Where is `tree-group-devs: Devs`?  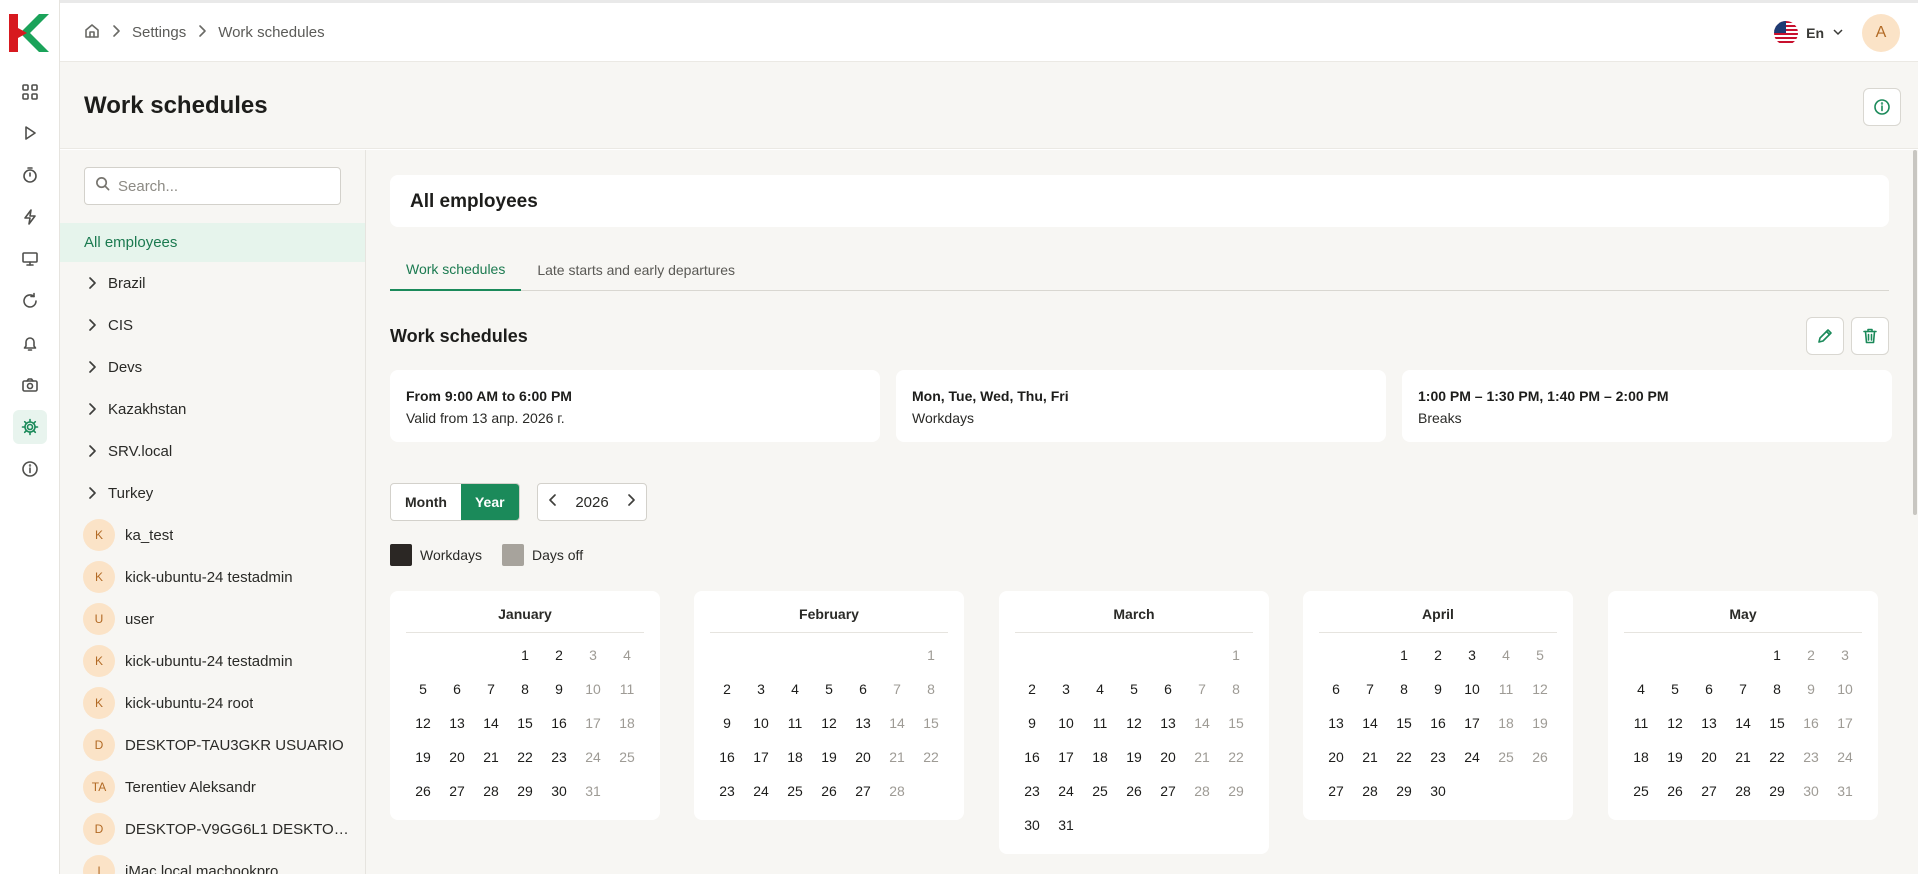 tree-group-devs: Devs is located at coordinates (212, 367).